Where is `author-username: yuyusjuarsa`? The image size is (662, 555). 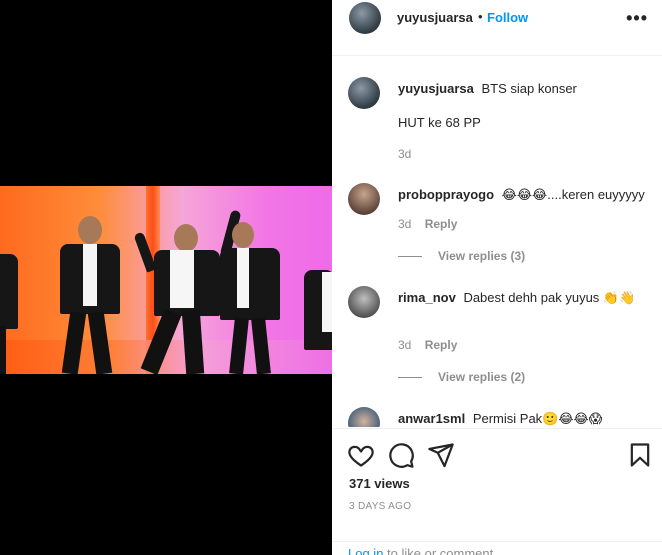 author-username: yuyusjuarsa is located at coordinates (435, 17).